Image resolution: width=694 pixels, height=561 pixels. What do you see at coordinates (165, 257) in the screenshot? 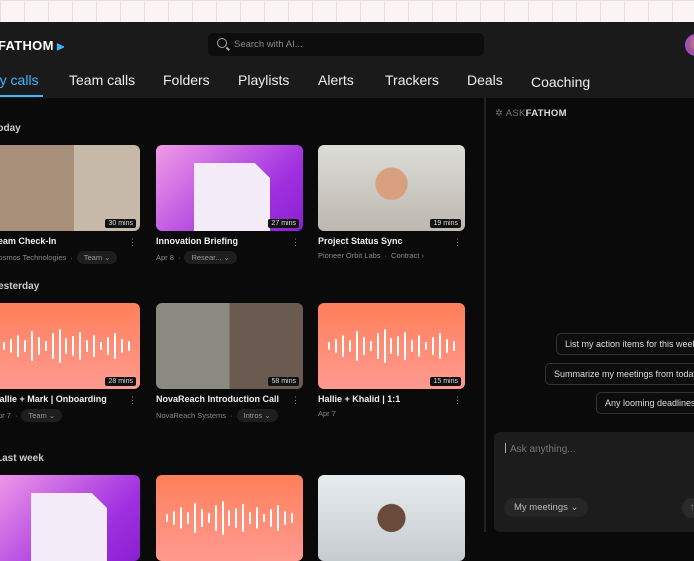
I see `call-date: Apr 8` at bounding box center [165, 257].